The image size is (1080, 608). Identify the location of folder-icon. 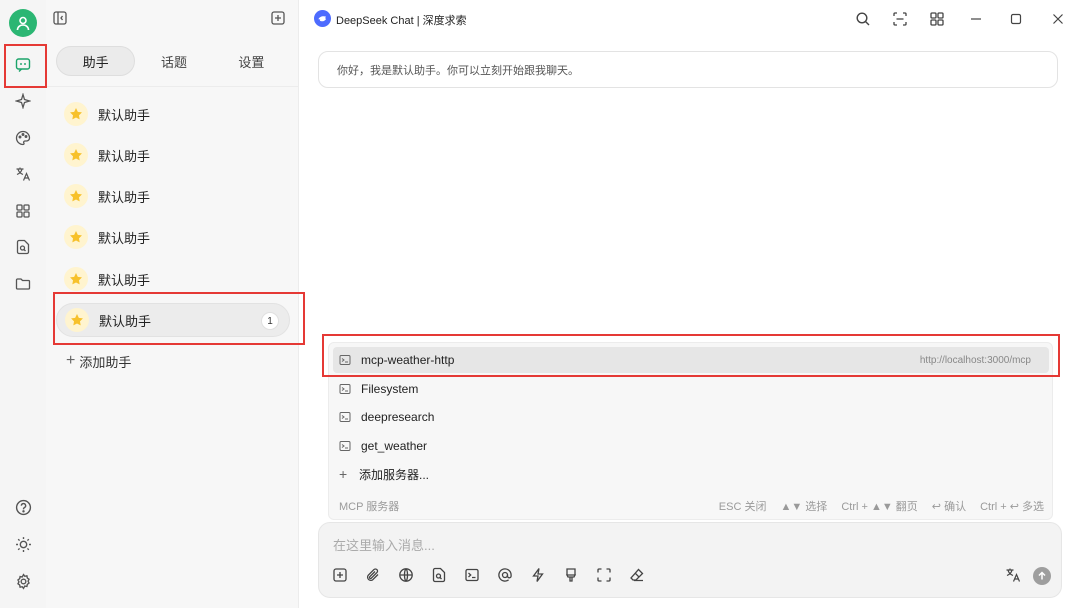
(23, 284).